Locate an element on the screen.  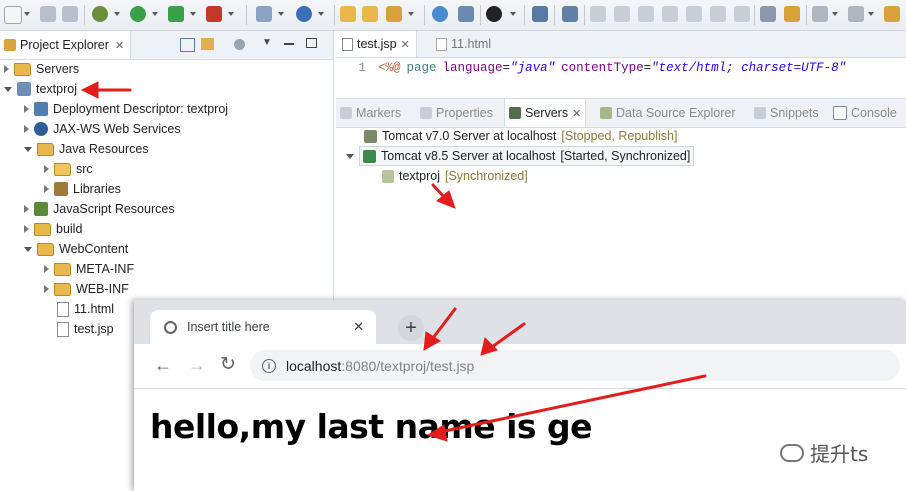
tree-label: Libraries is located at coordinates (97, 189).